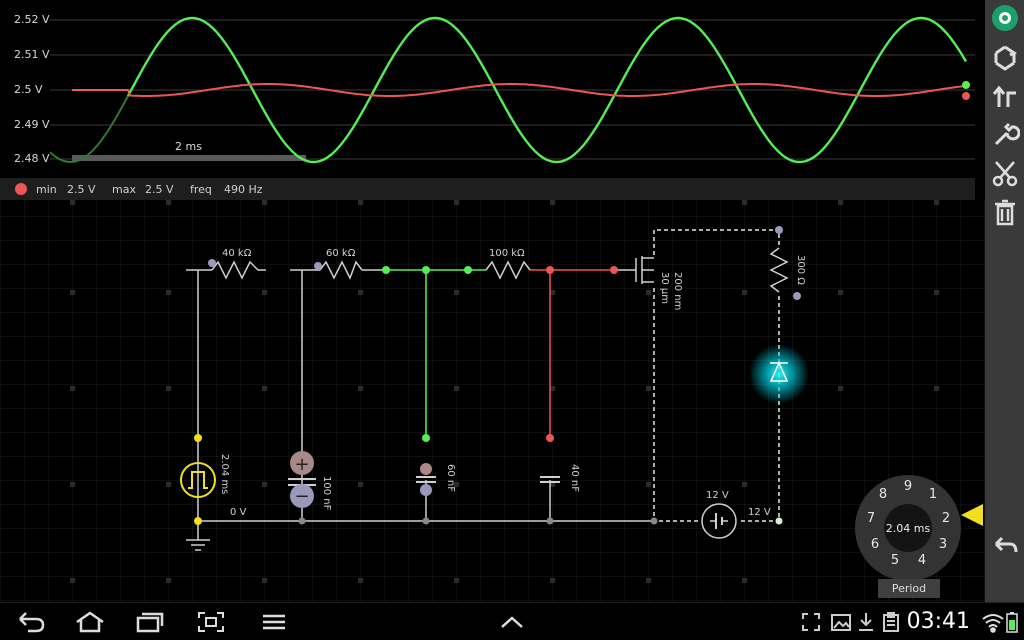 The image size is (1024, 640). What do you see at coordinates (946, 518) in the screenshot?
I see `dial-digit-2: 2` at bounding box center [946, 518].